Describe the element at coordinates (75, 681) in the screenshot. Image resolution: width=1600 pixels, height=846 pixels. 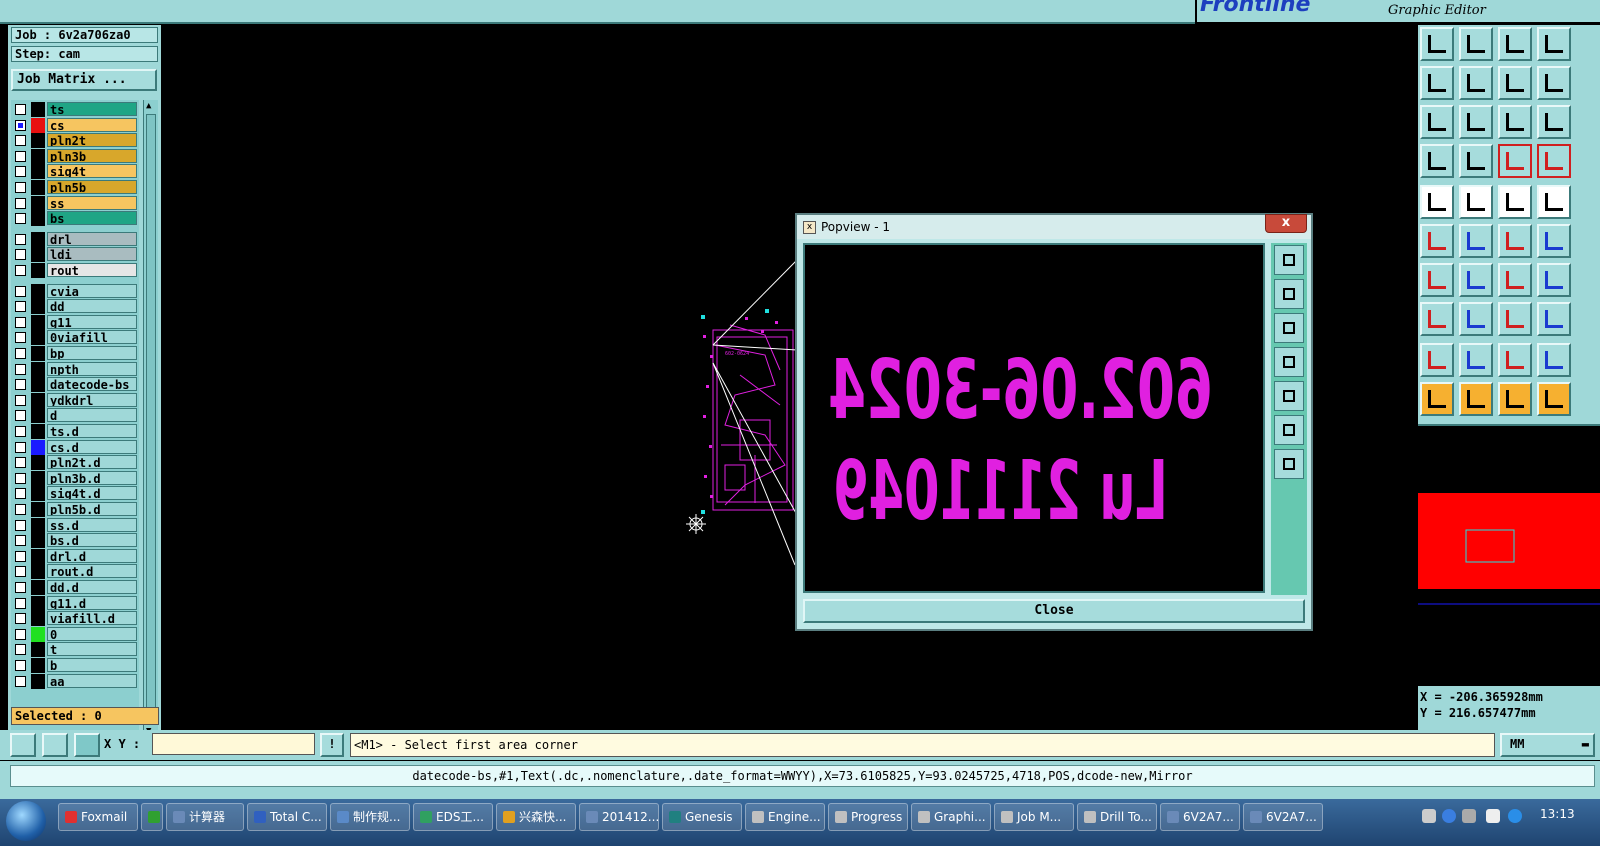
I see `layer-row: aa` at that location.